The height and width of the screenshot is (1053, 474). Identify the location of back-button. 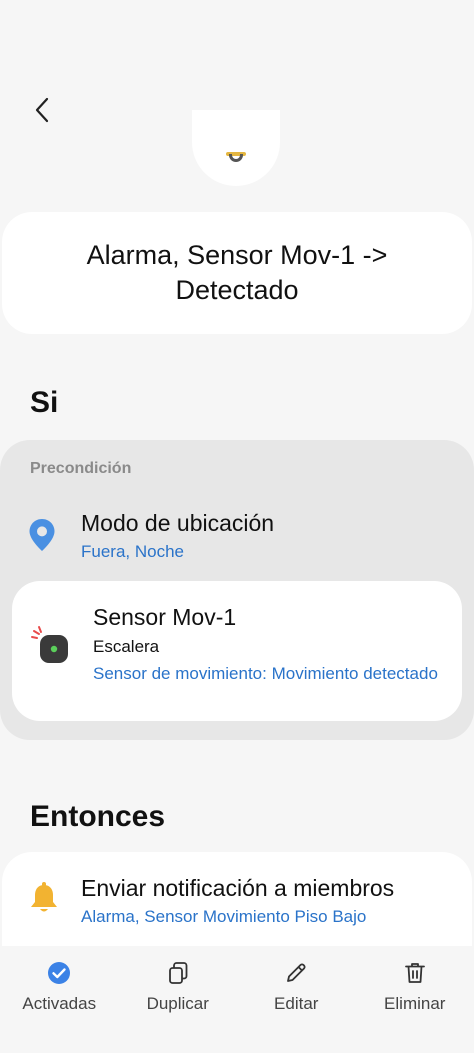
(42, 112).